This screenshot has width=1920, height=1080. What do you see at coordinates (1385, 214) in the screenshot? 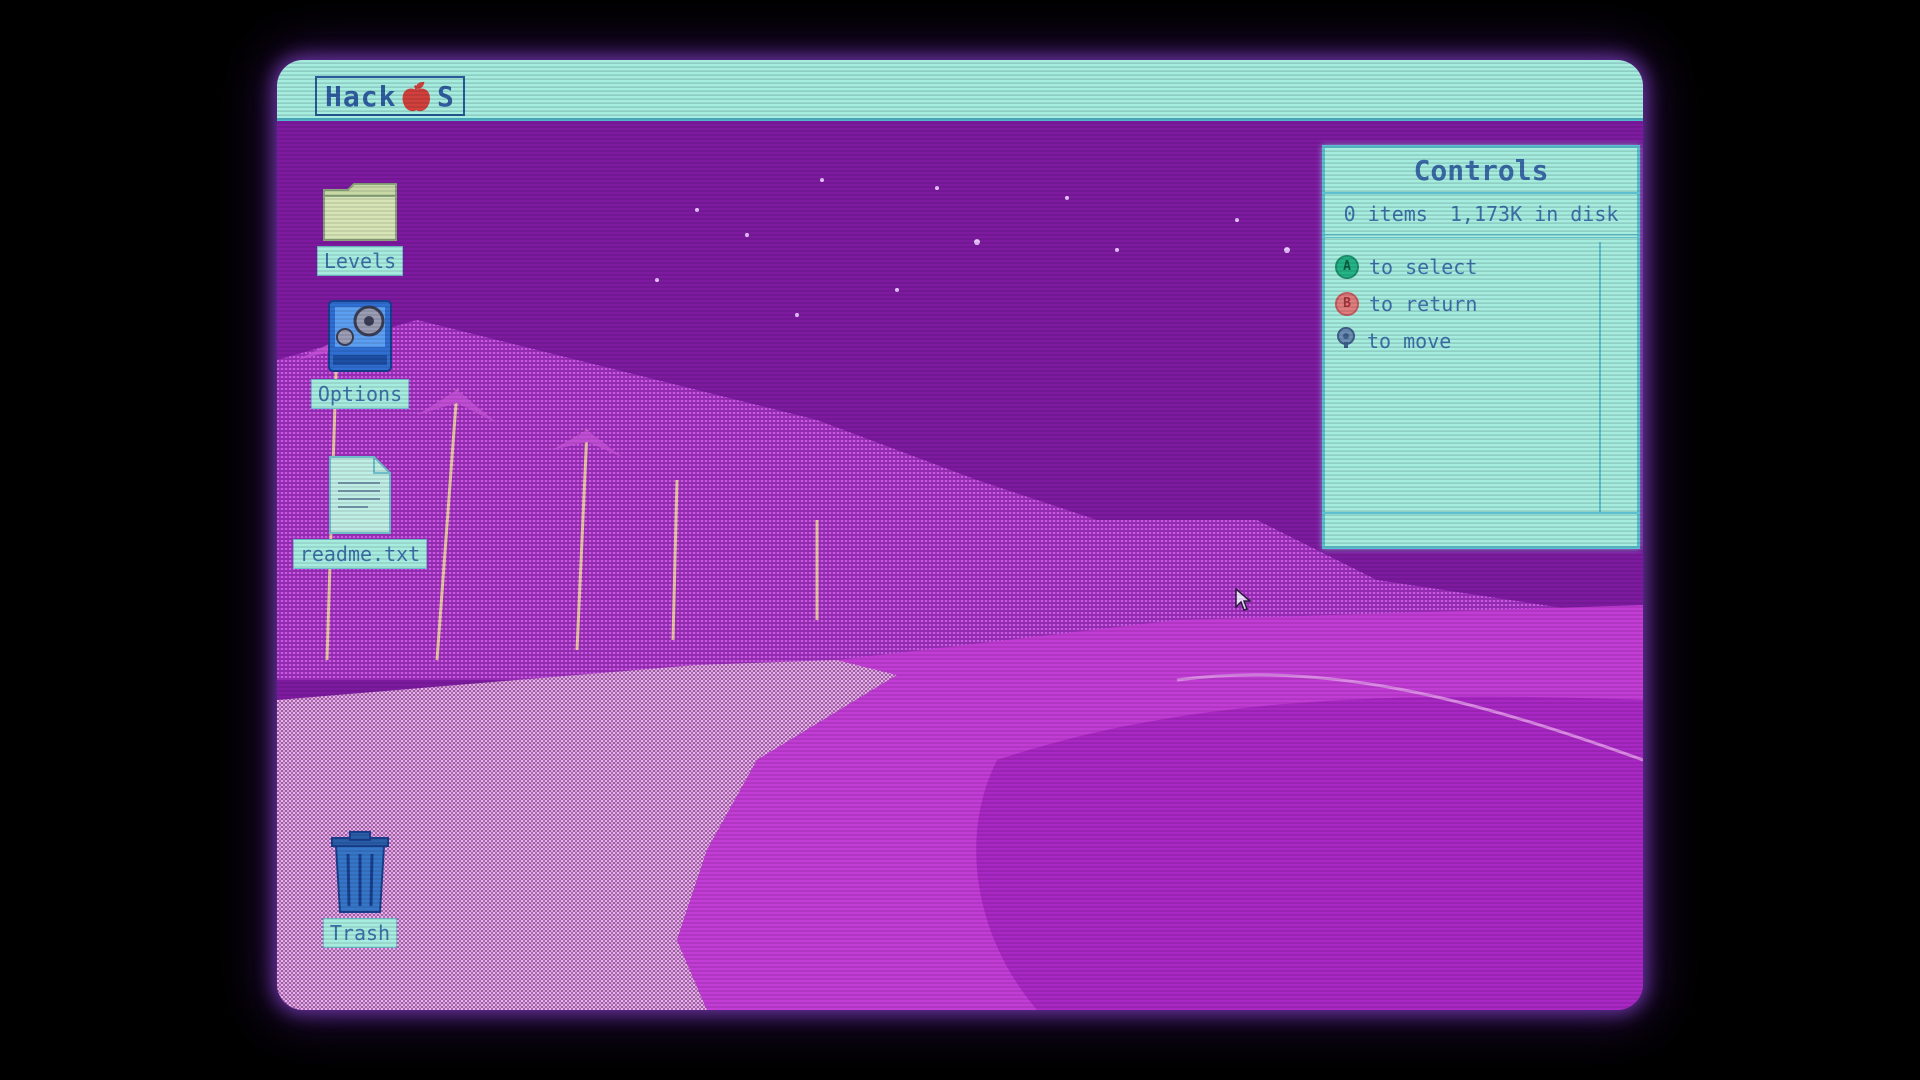
I see `item-count: 0 items` at bounding box center [1385, 214].